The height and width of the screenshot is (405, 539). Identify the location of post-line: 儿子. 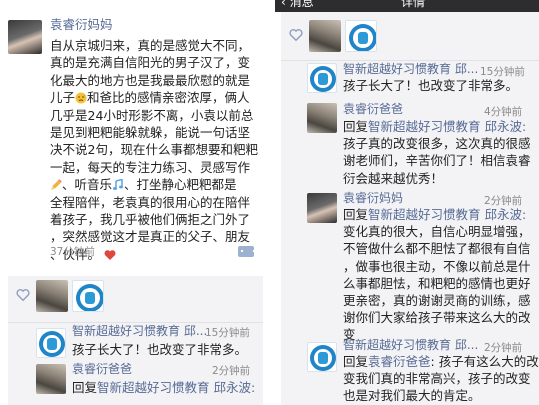
(63, 98).